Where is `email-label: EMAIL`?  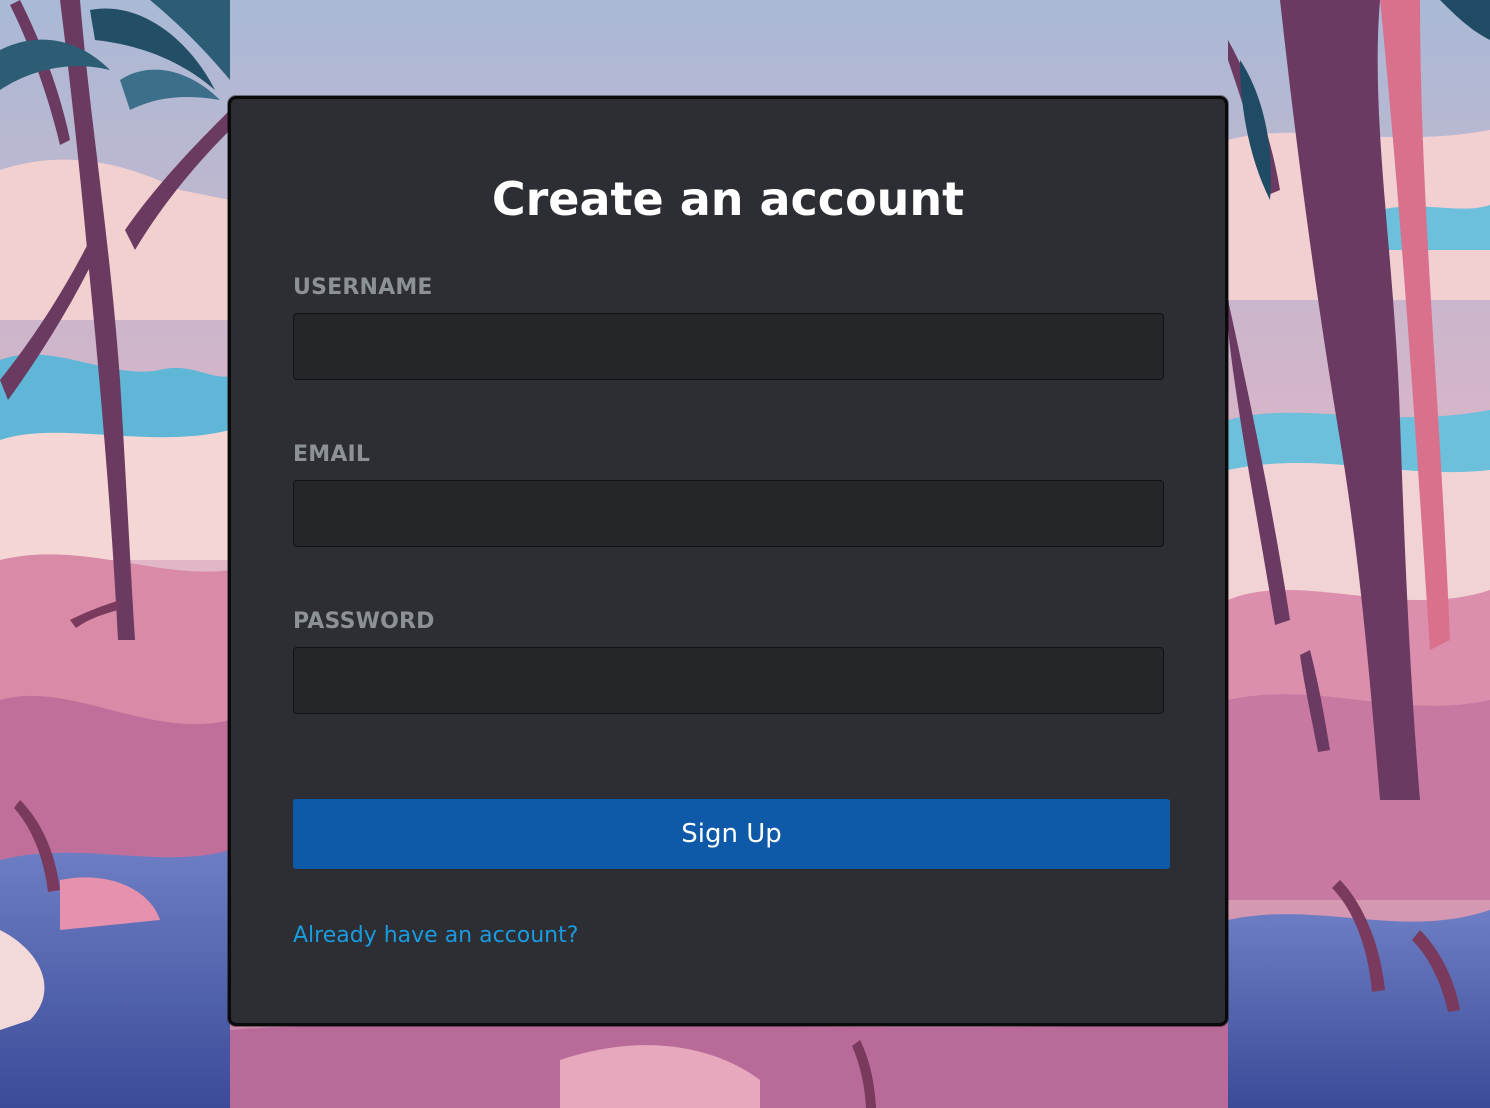 email-label: EMAIL is located at coordinates (332, 454).